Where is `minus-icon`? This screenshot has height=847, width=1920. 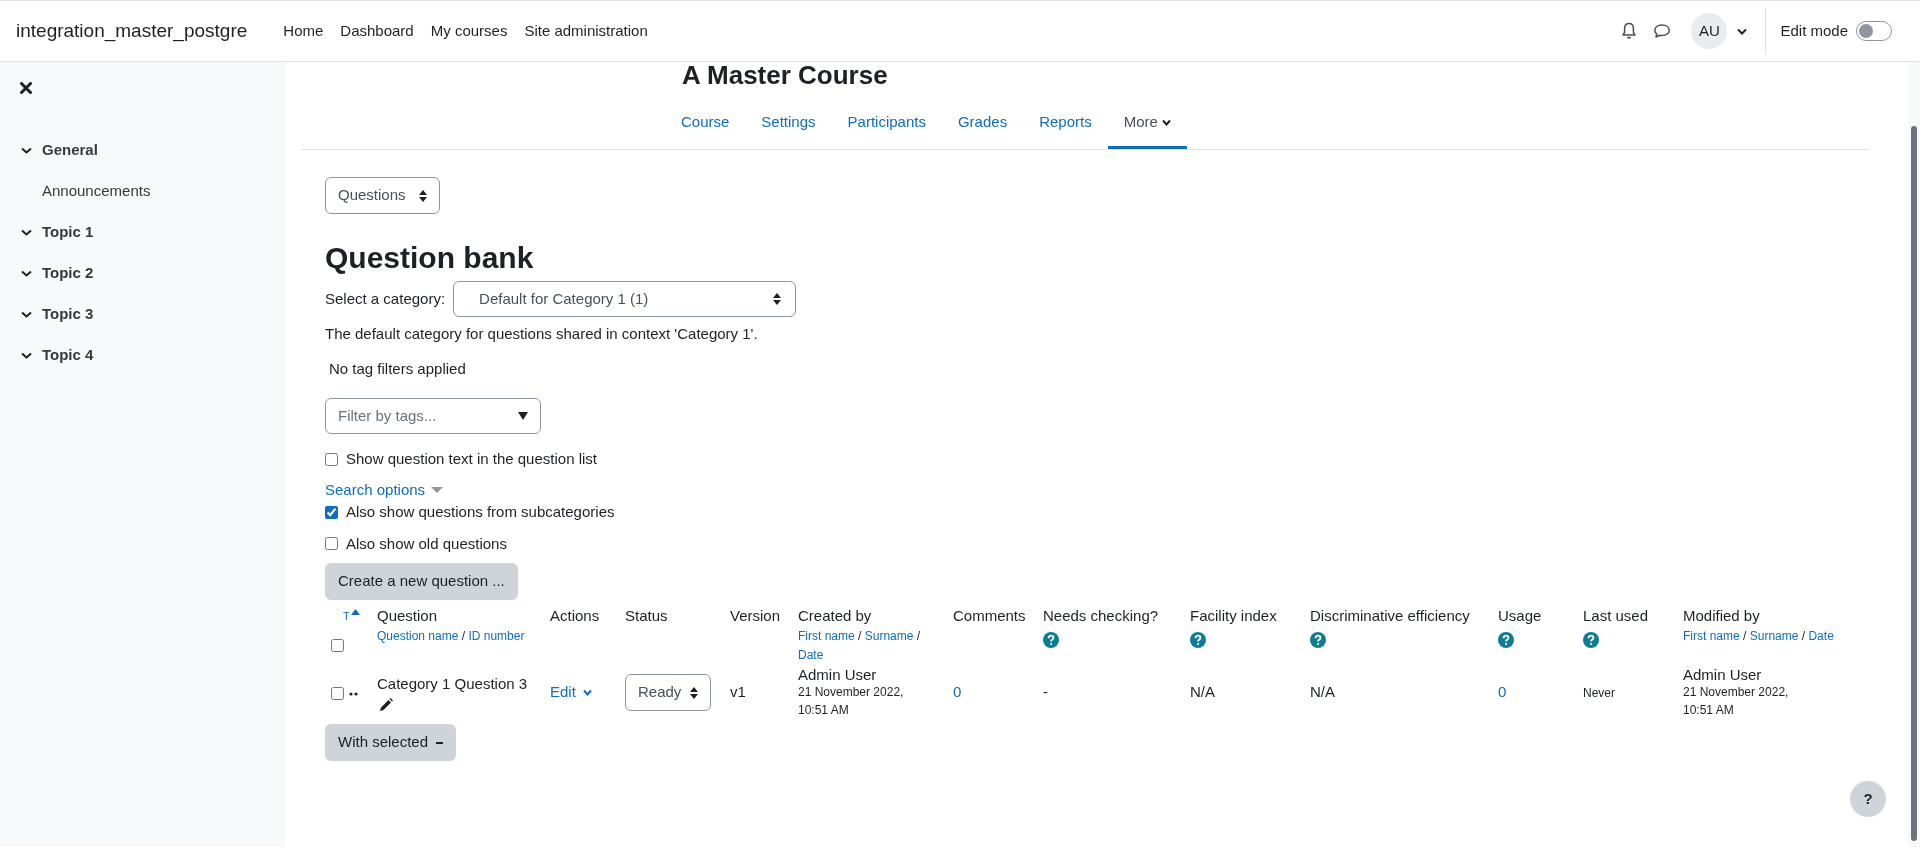 minus-icon is located at coordinates (440, 742).